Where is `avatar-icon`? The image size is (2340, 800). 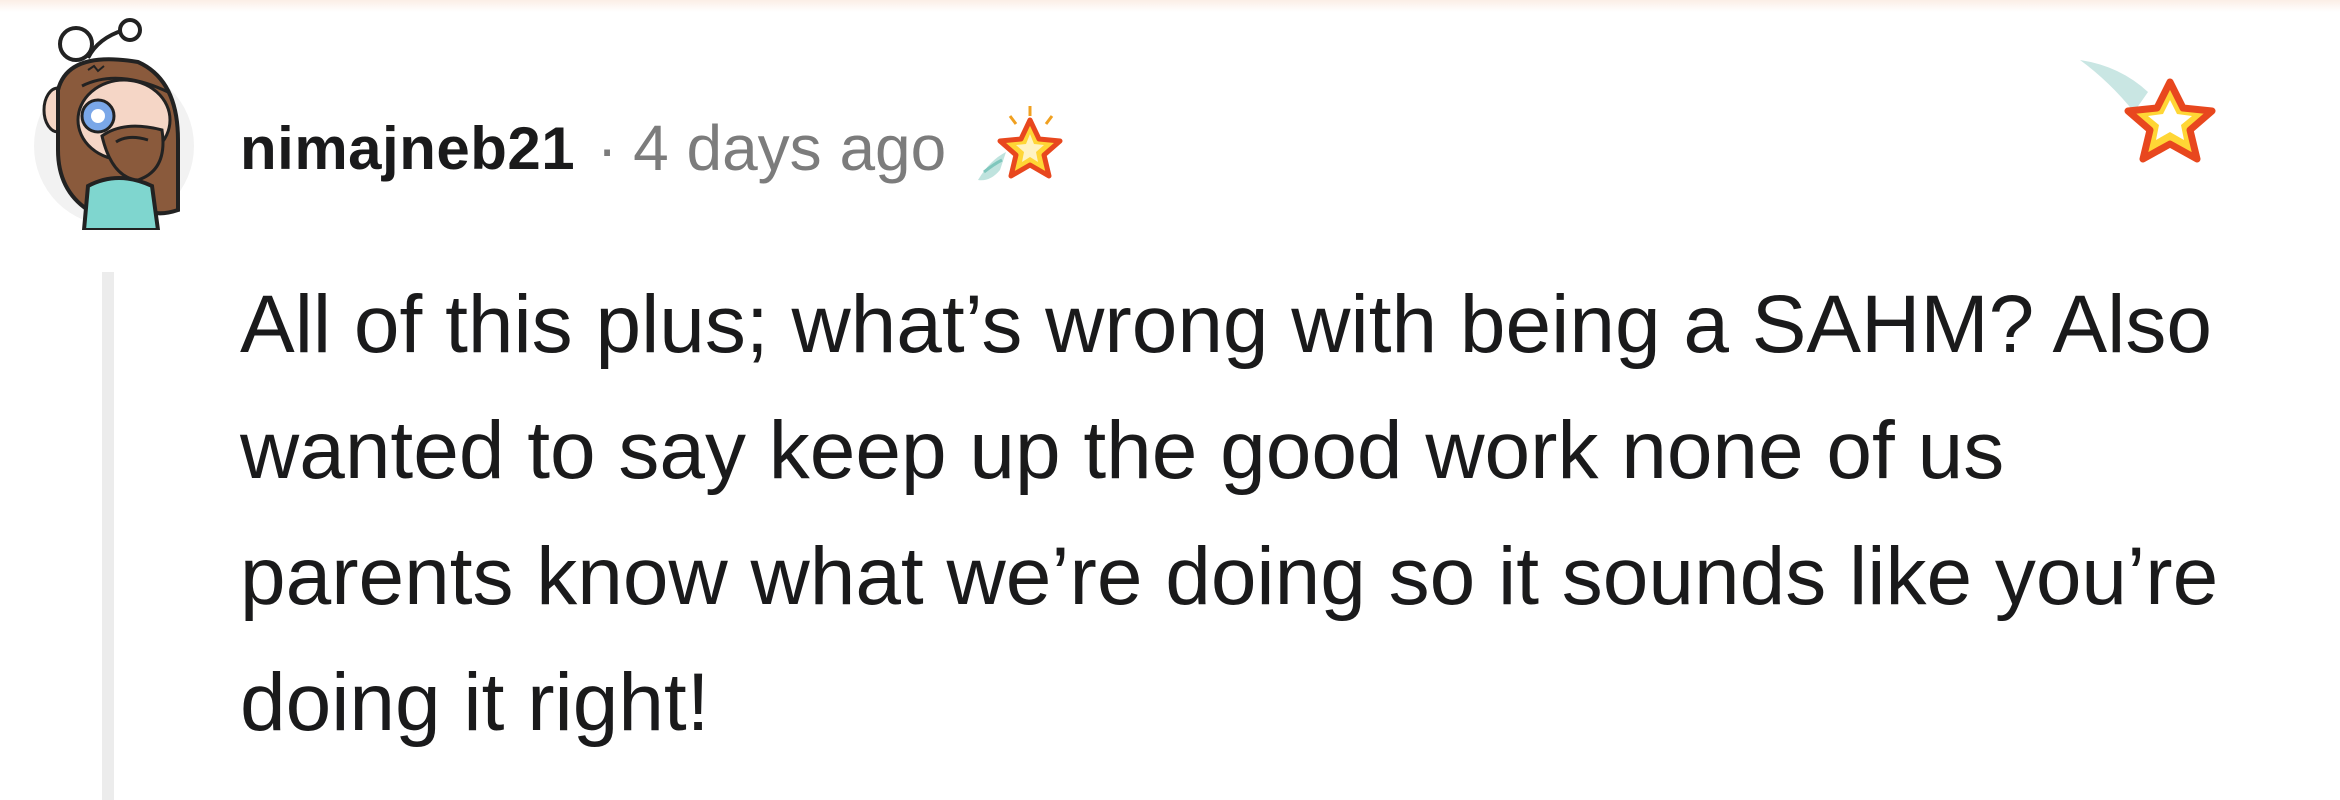
avatar-icon is located at coordinates (116, 120).